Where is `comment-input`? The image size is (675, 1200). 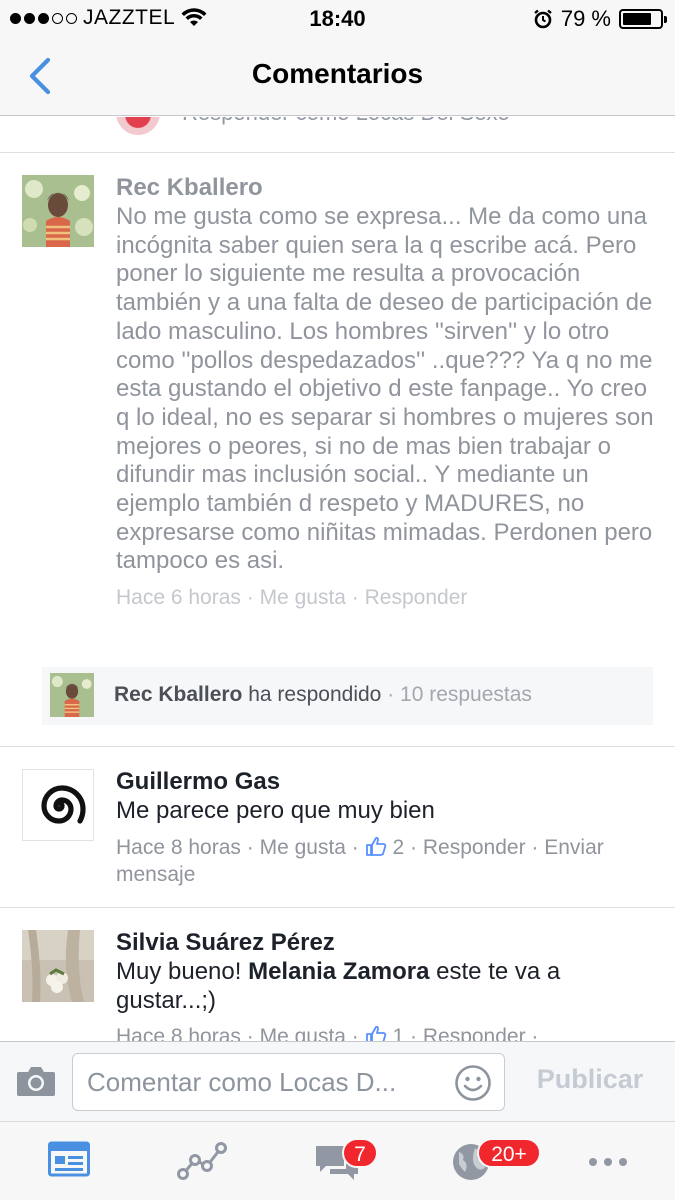
comment-input is located at coordinates (288, 1082).